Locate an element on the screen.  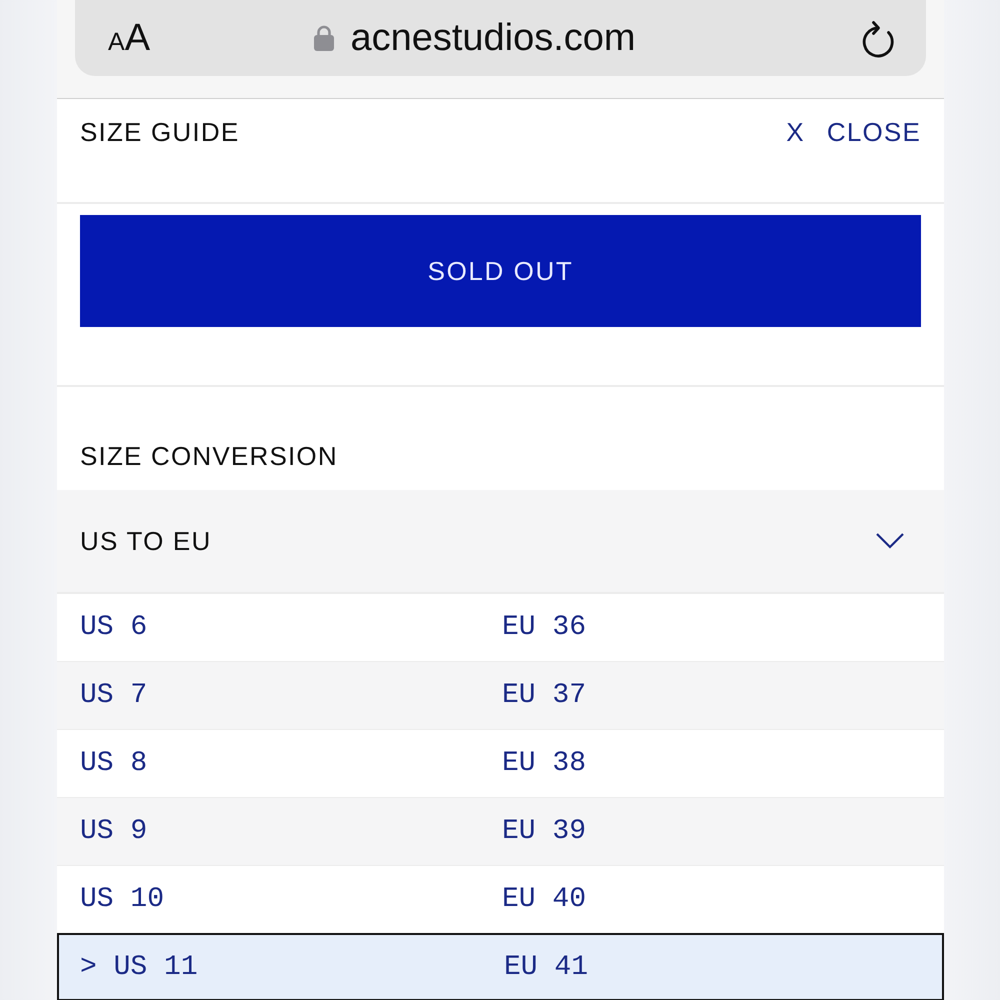
size-guide-title: SIZE GUIDE is located at coordinates (160, 132).